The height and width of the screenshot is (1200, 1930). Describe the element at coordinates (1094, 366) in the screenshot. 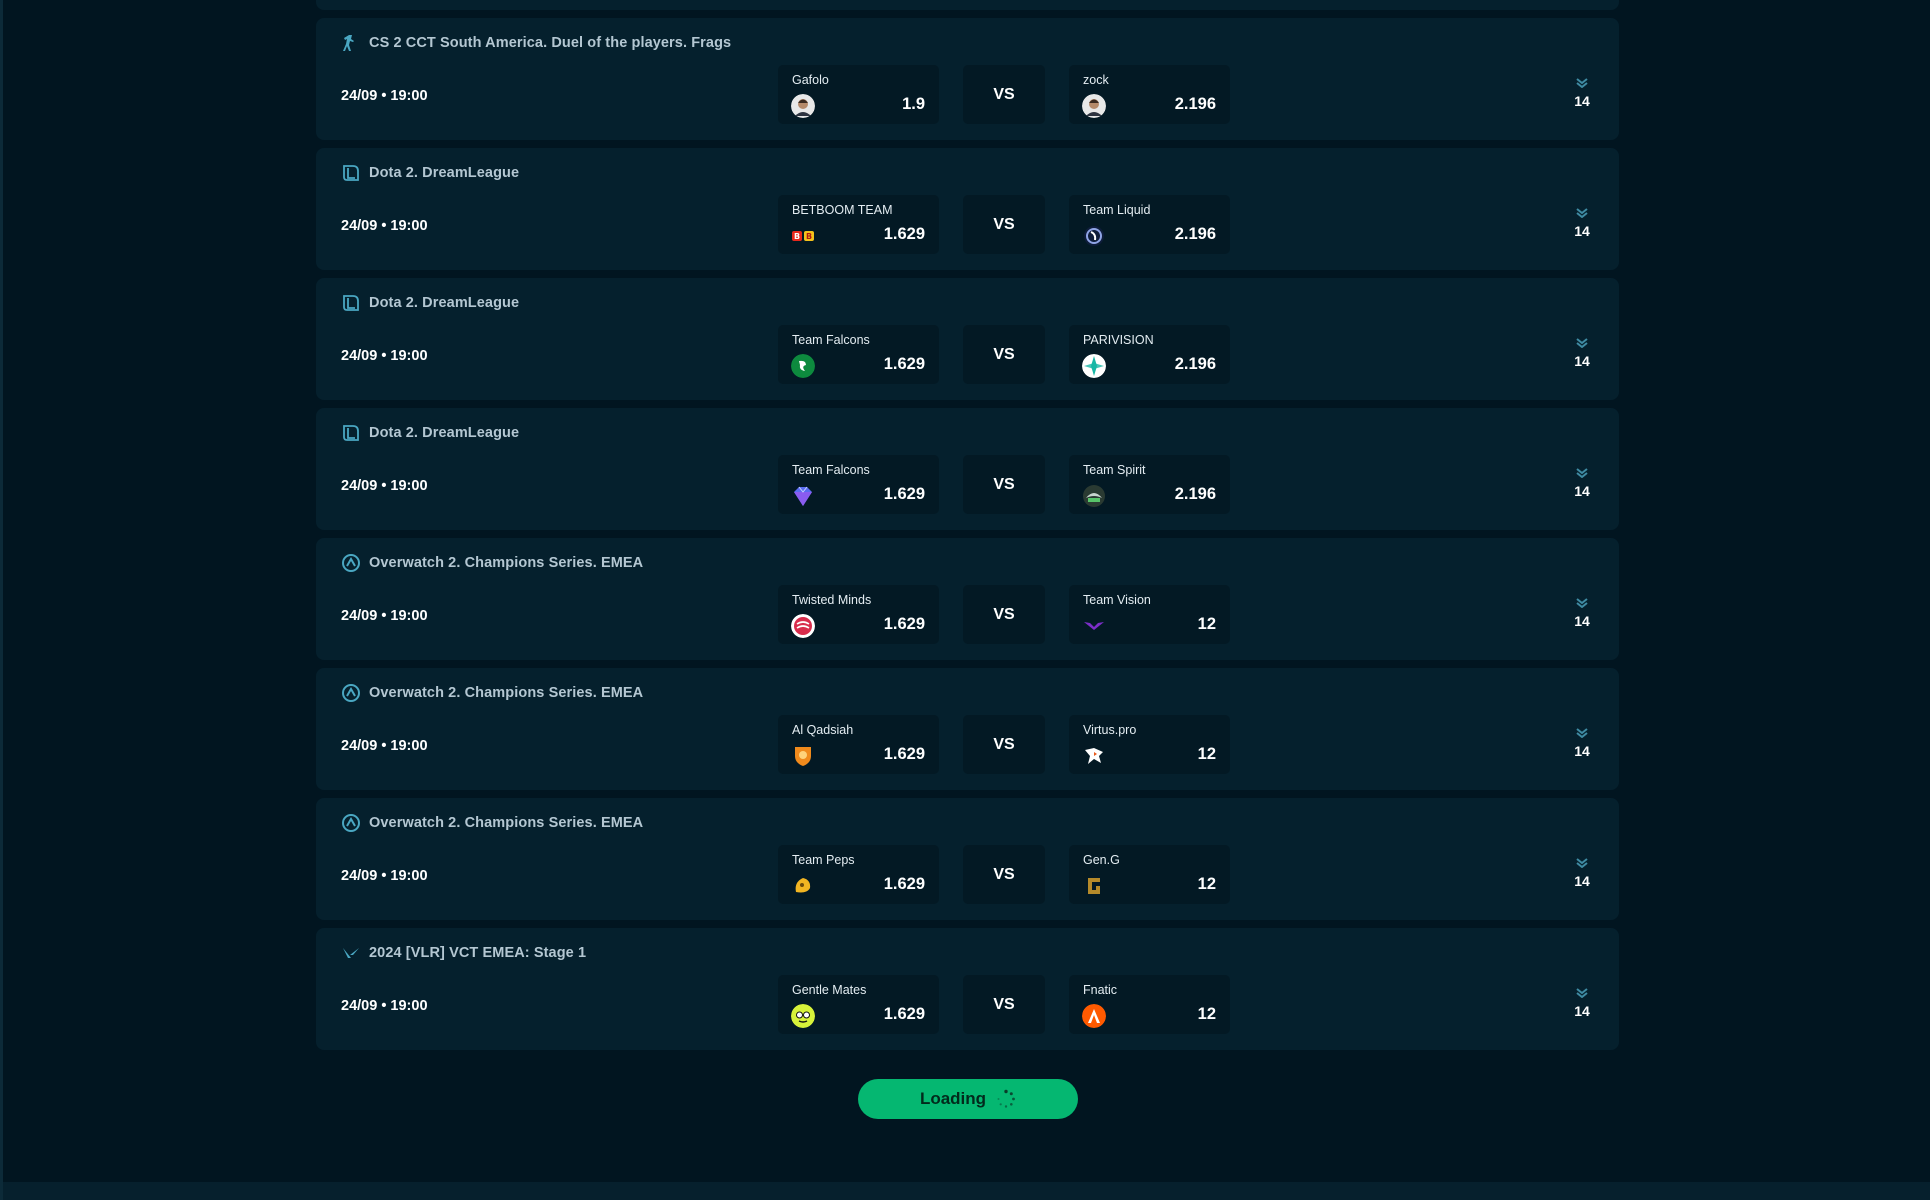

I see `parivision-logo` at that location.